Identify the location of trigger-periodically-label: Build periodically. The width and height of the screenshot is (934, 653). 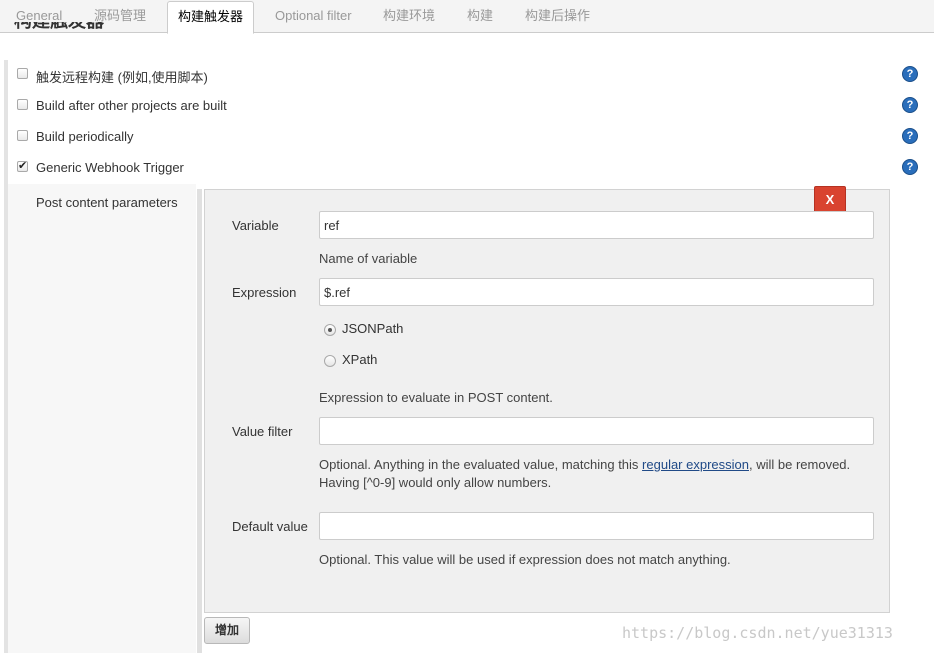
(85, 136).